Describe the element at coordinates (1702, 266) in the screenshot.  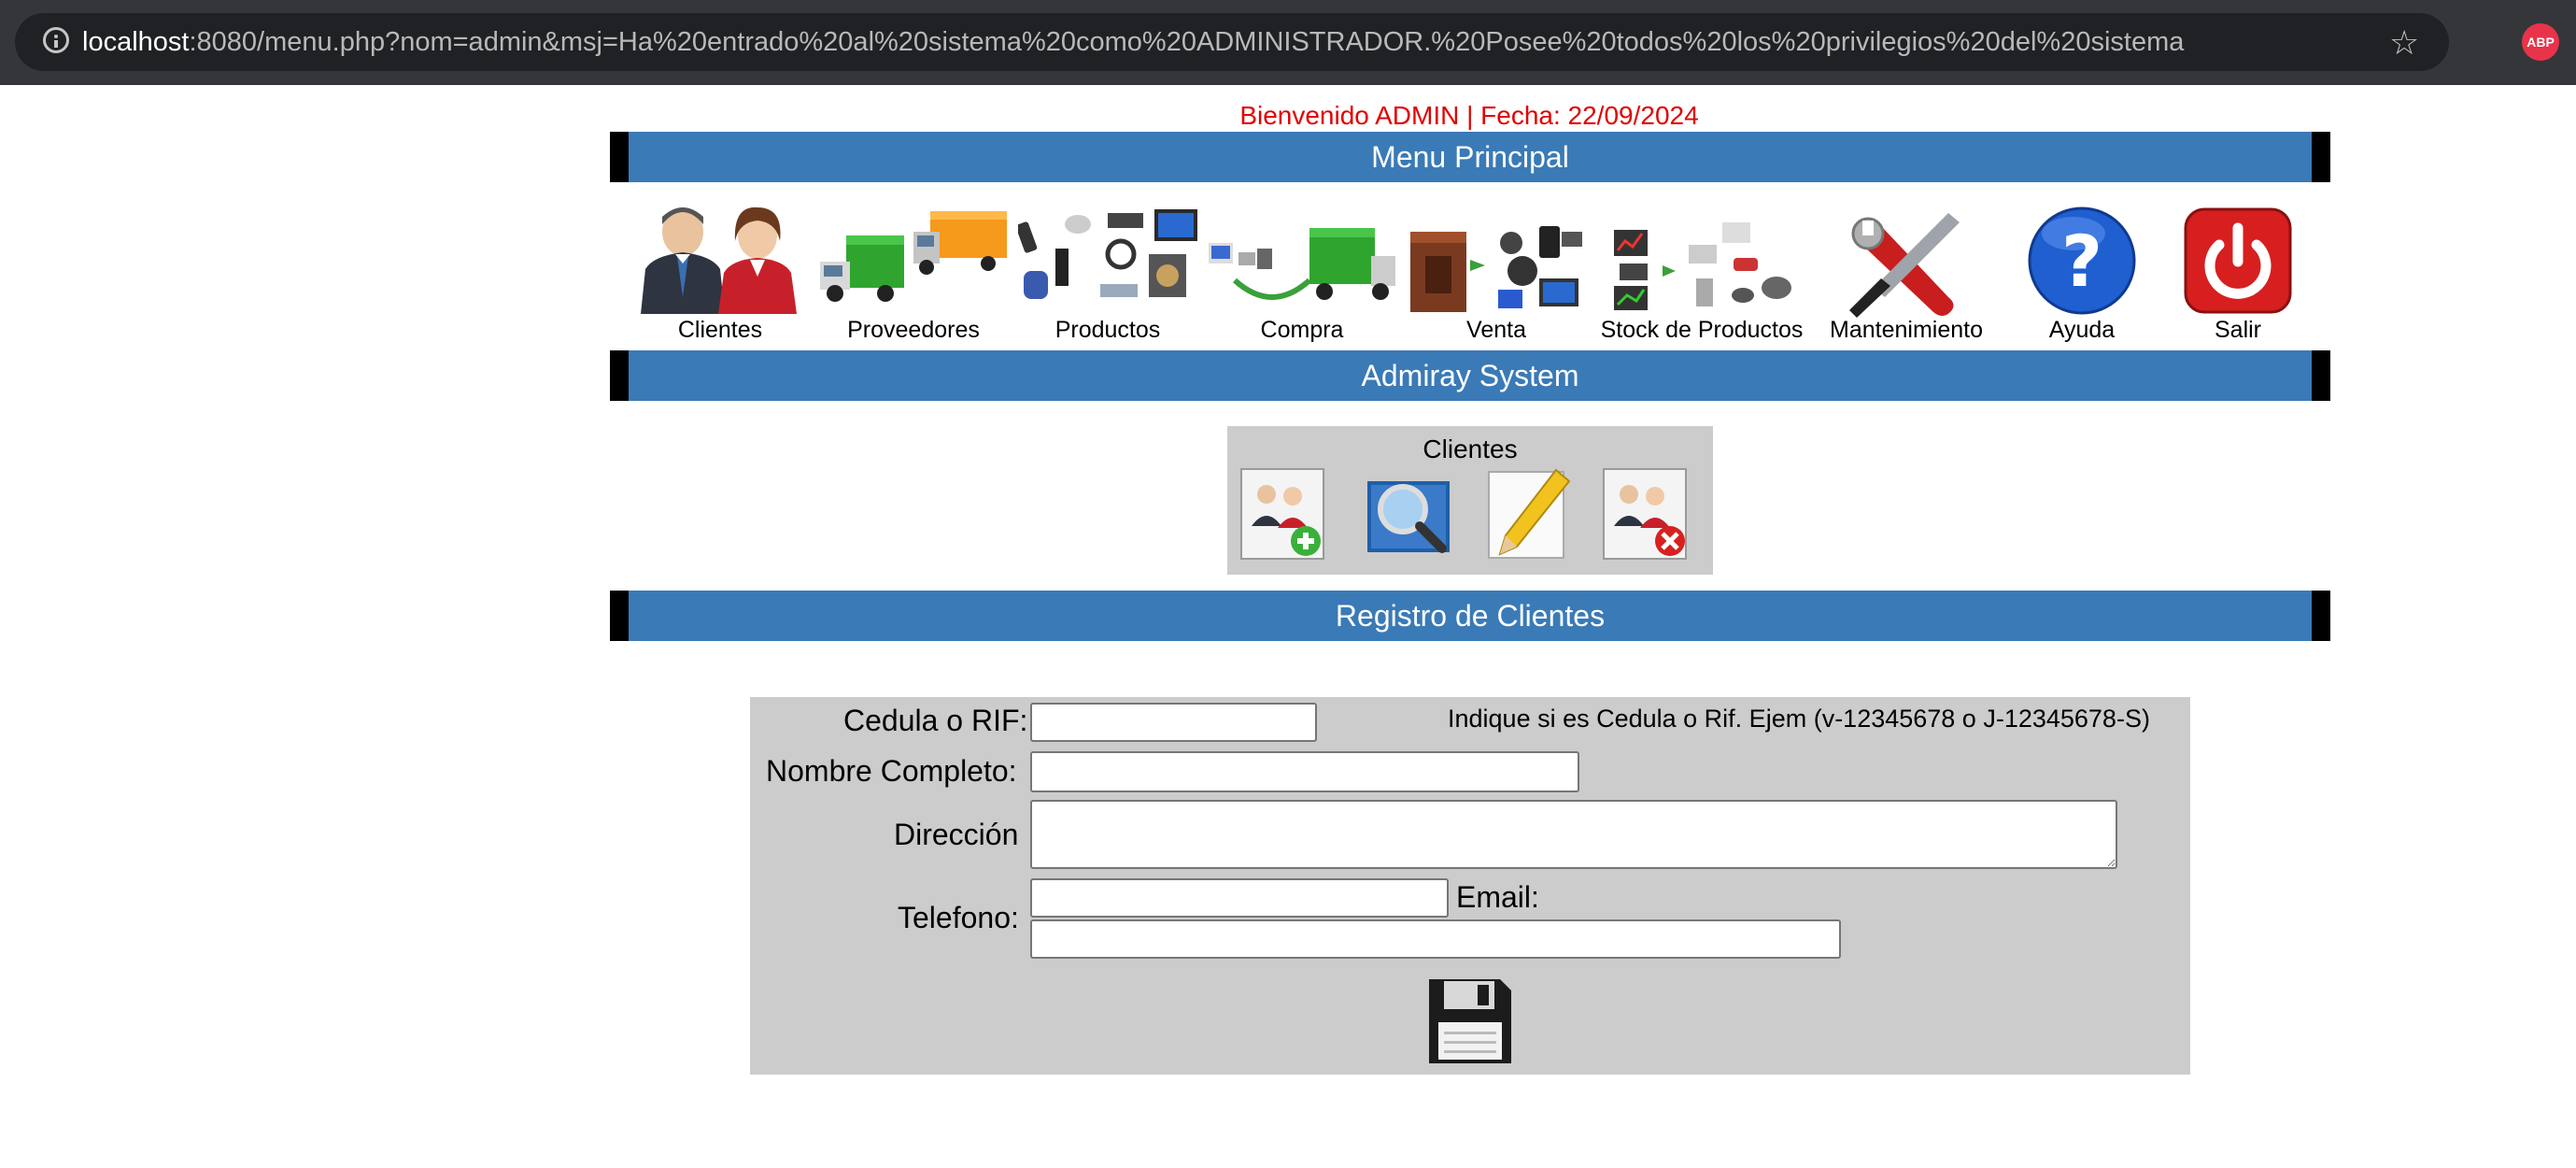
I see `stock-icon` at that location.